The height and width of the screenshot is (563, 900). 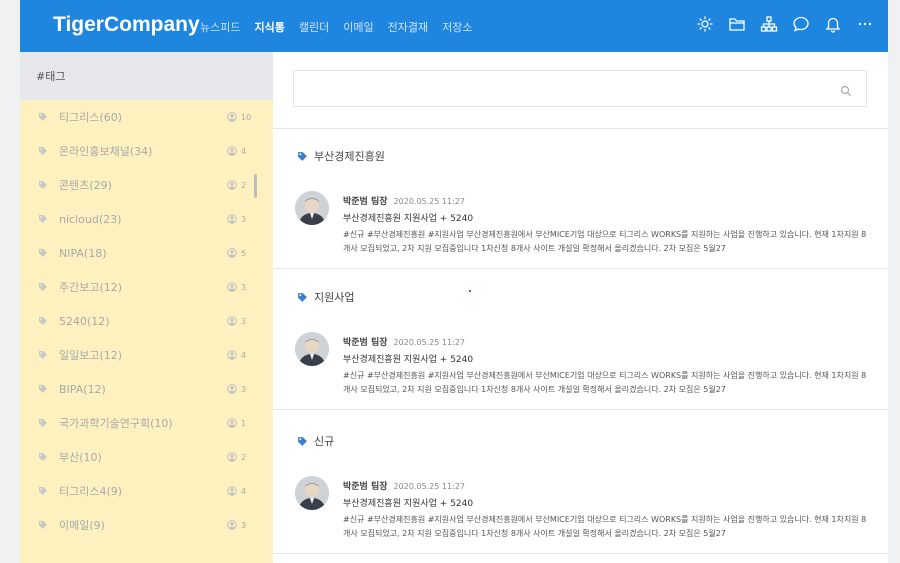 I want to click on tag-item: 콘텐츠(29) 2, so click(x=145, y=185).